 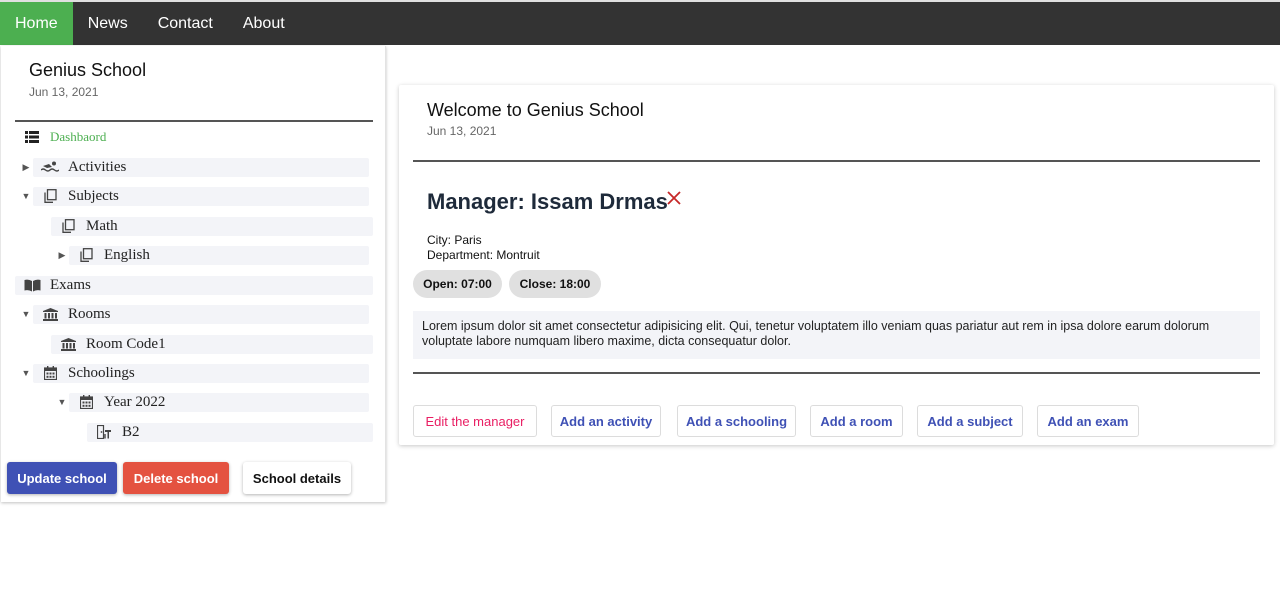 What do you see at coordinates (606, 421) in the screenshot?
I see `add-activity-button: Add an activity` at bounding box center [606, 421].